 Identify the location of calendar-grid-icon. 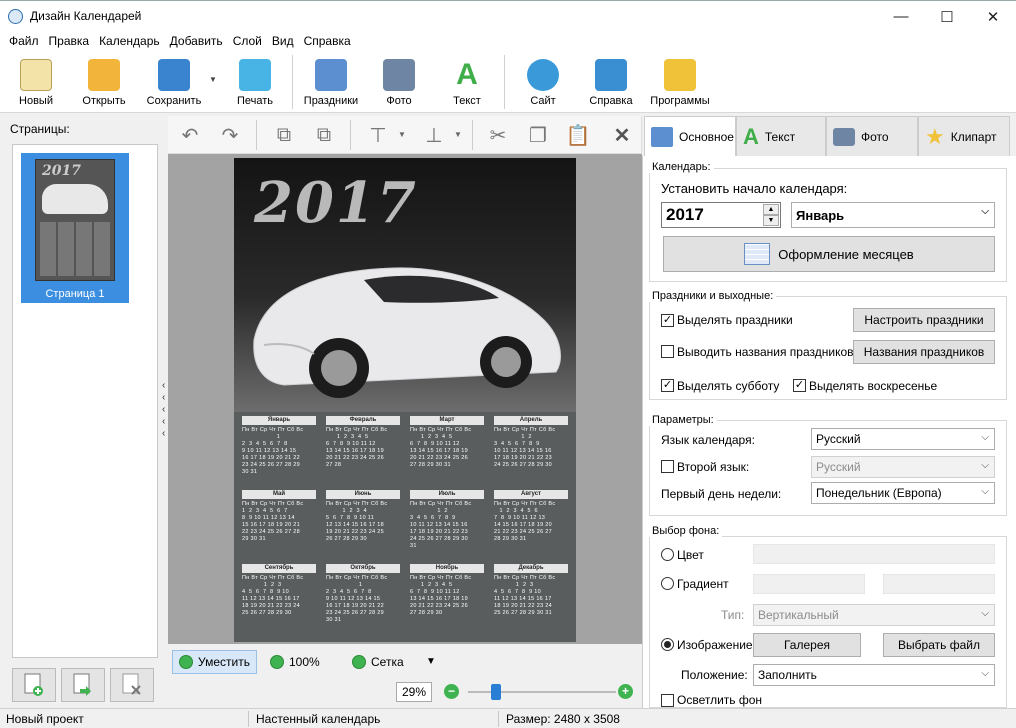
(757, 254).